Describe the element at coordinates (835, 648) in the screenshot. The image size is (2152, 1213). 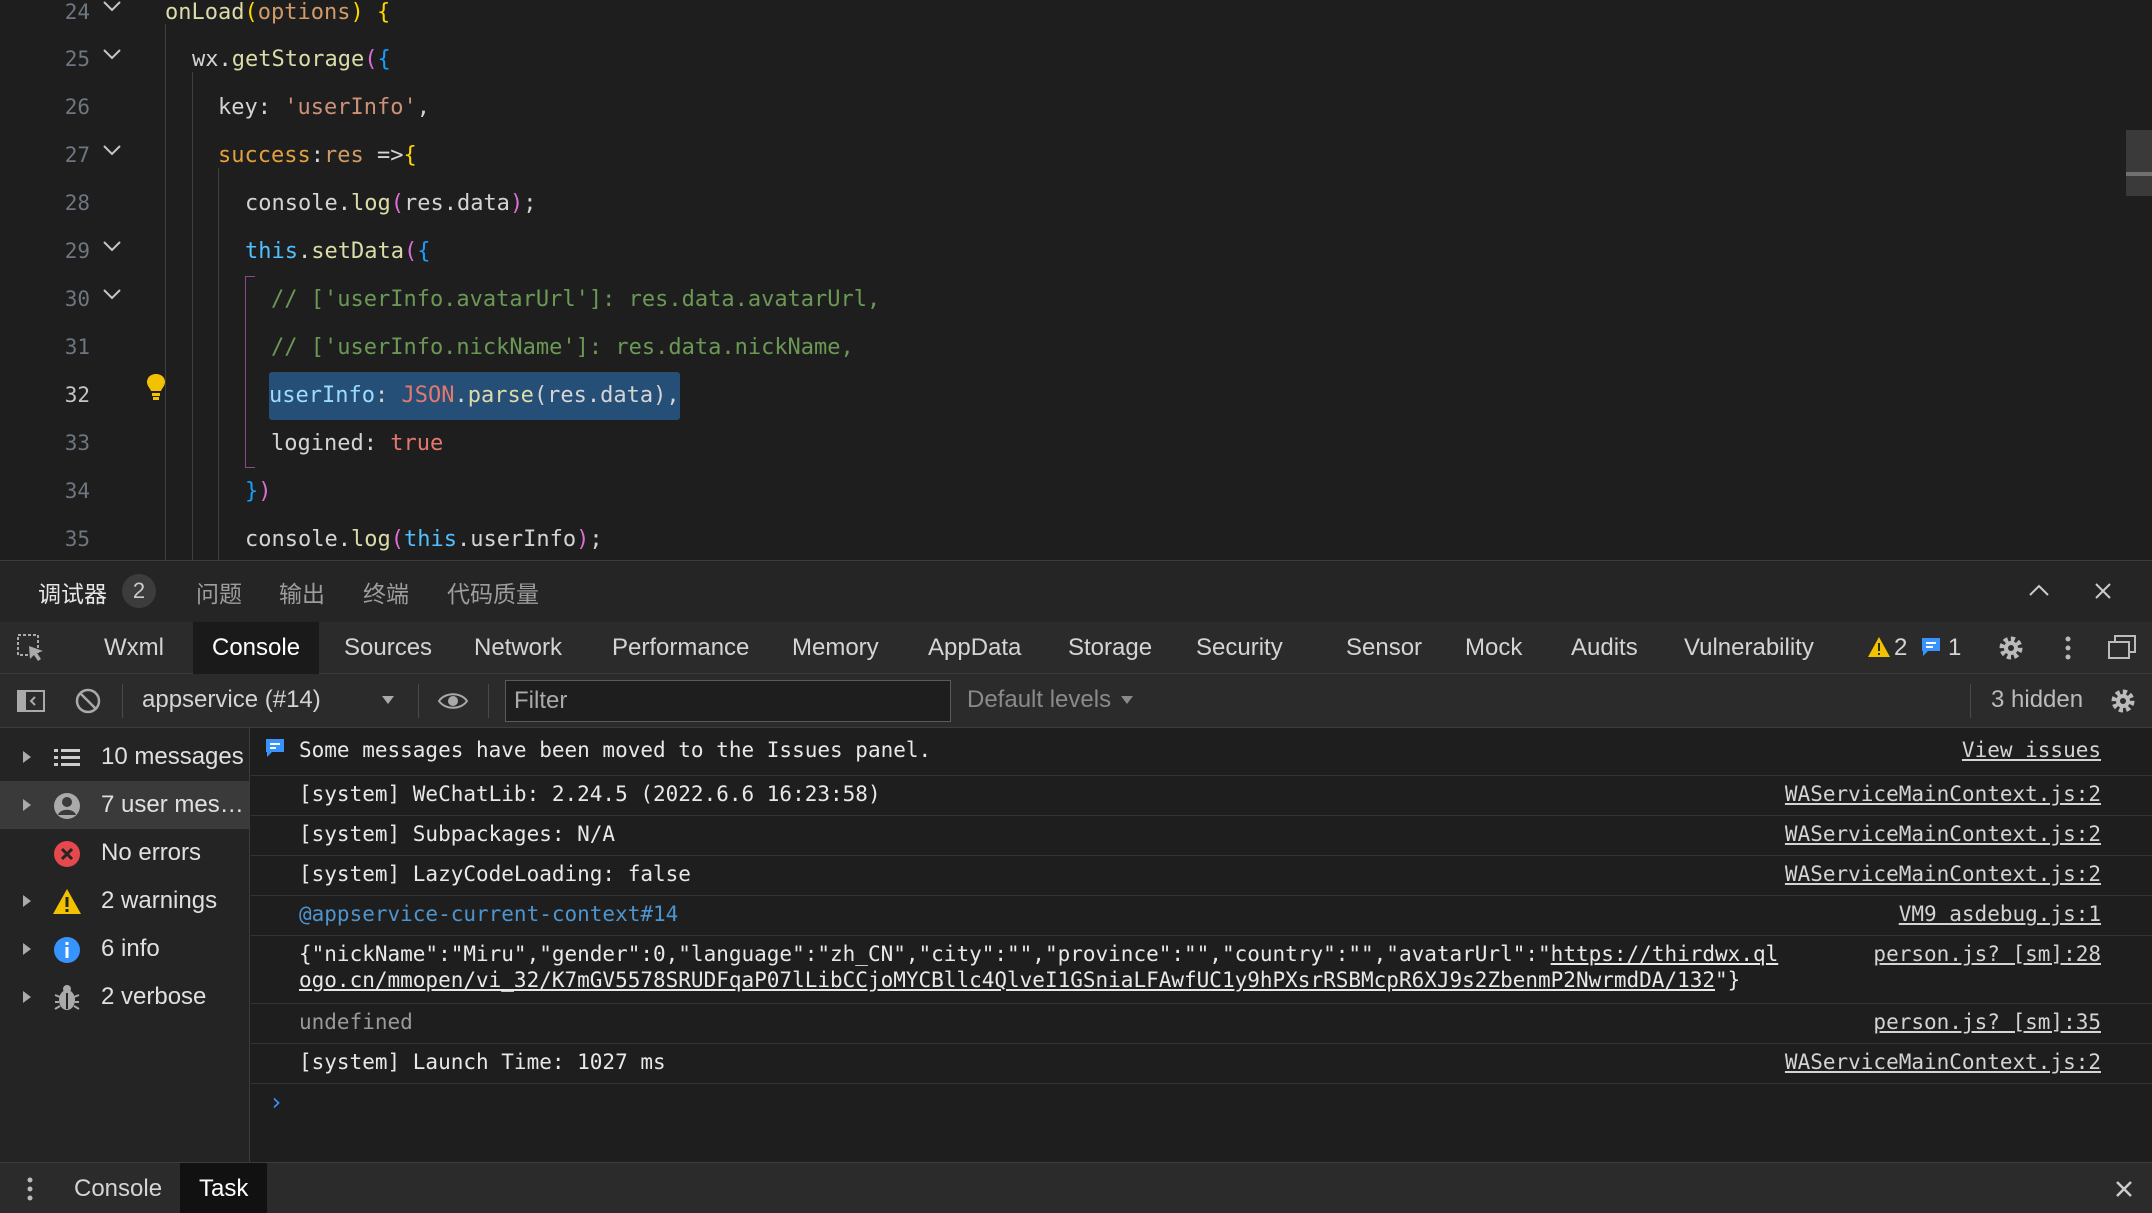
I see `tab-memory: Memory` at that location.